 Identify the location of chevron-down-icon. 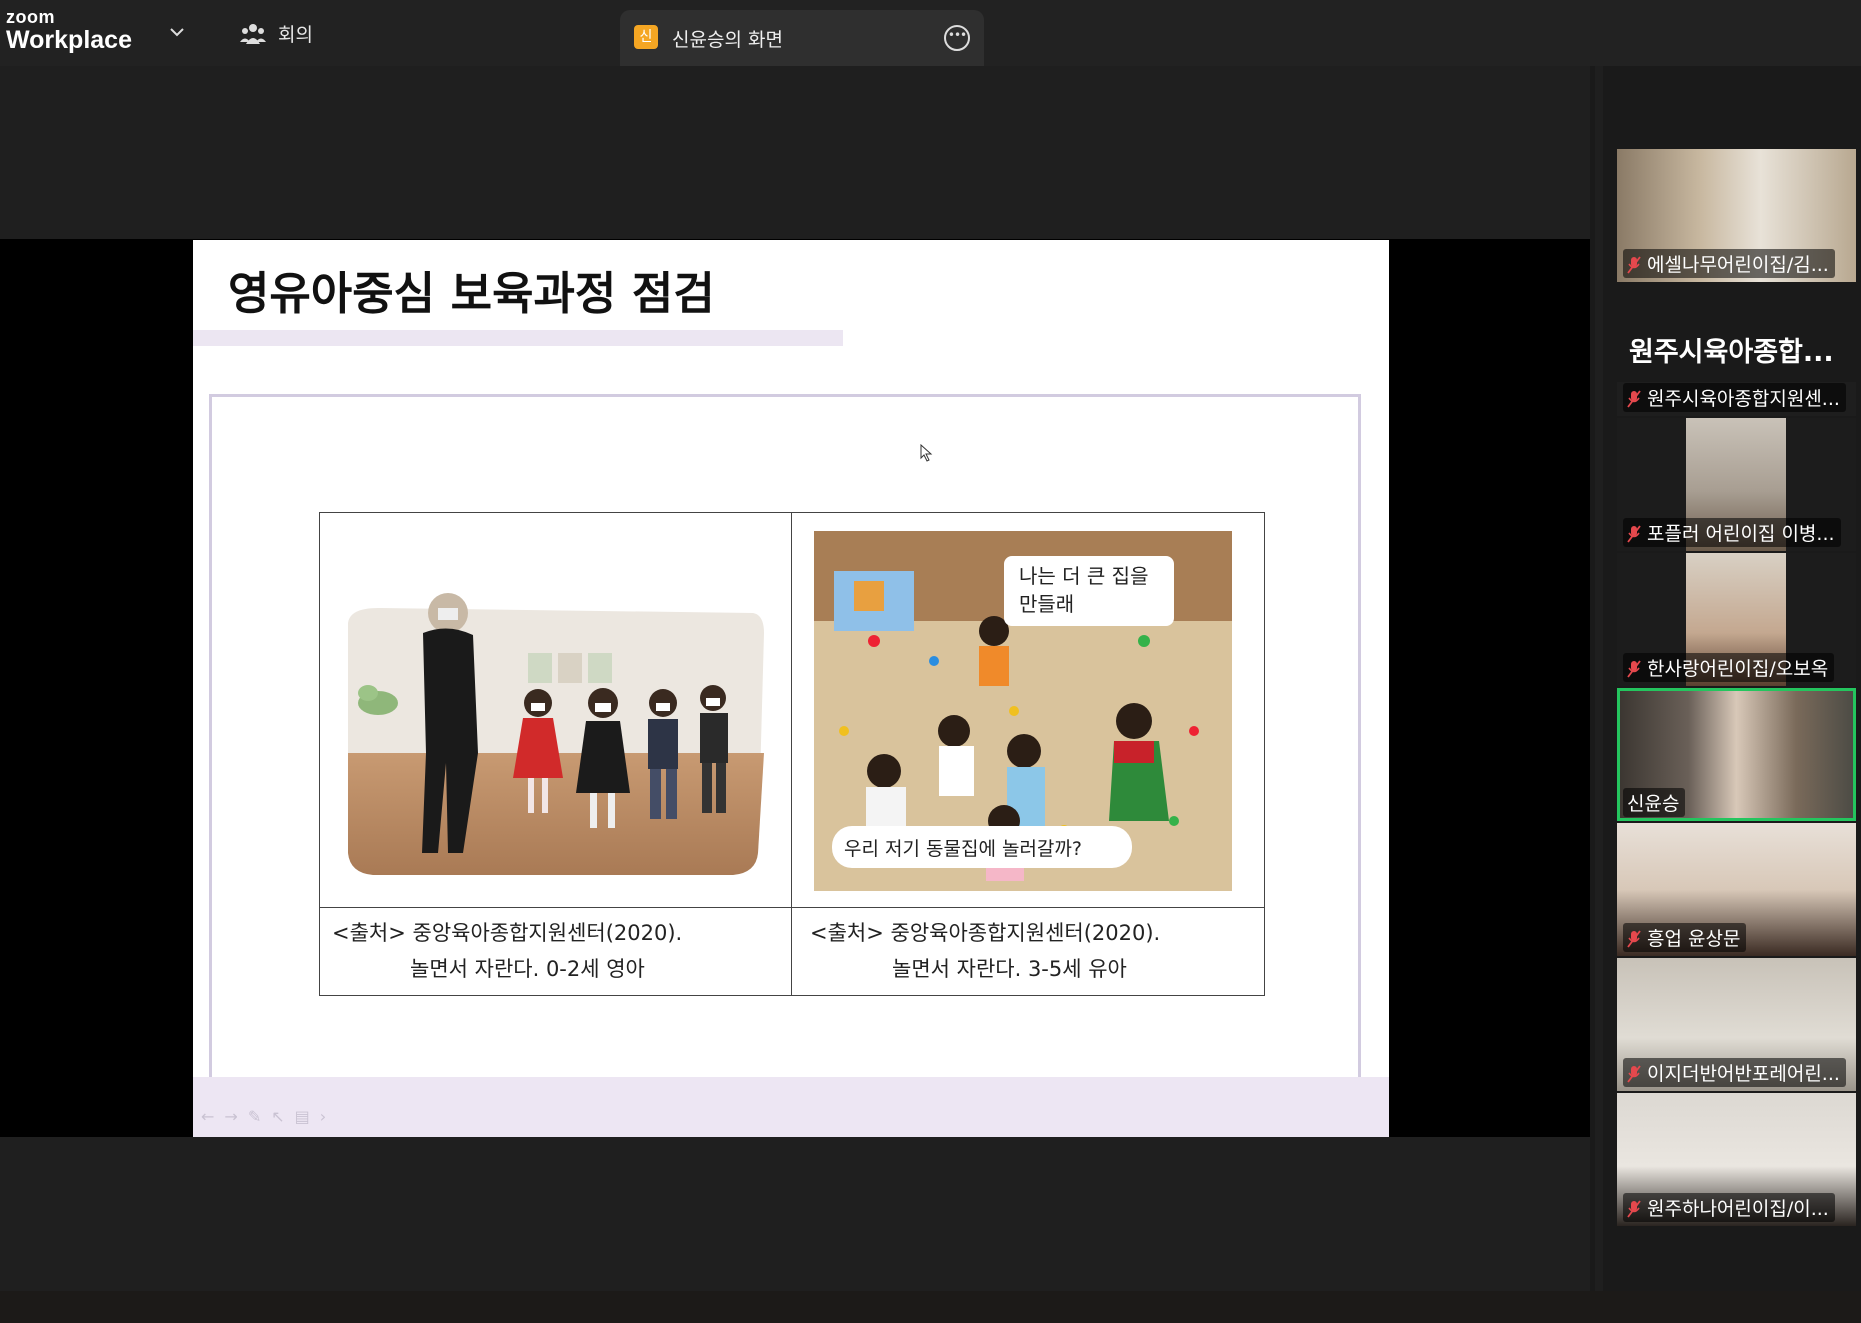
(177, 32).